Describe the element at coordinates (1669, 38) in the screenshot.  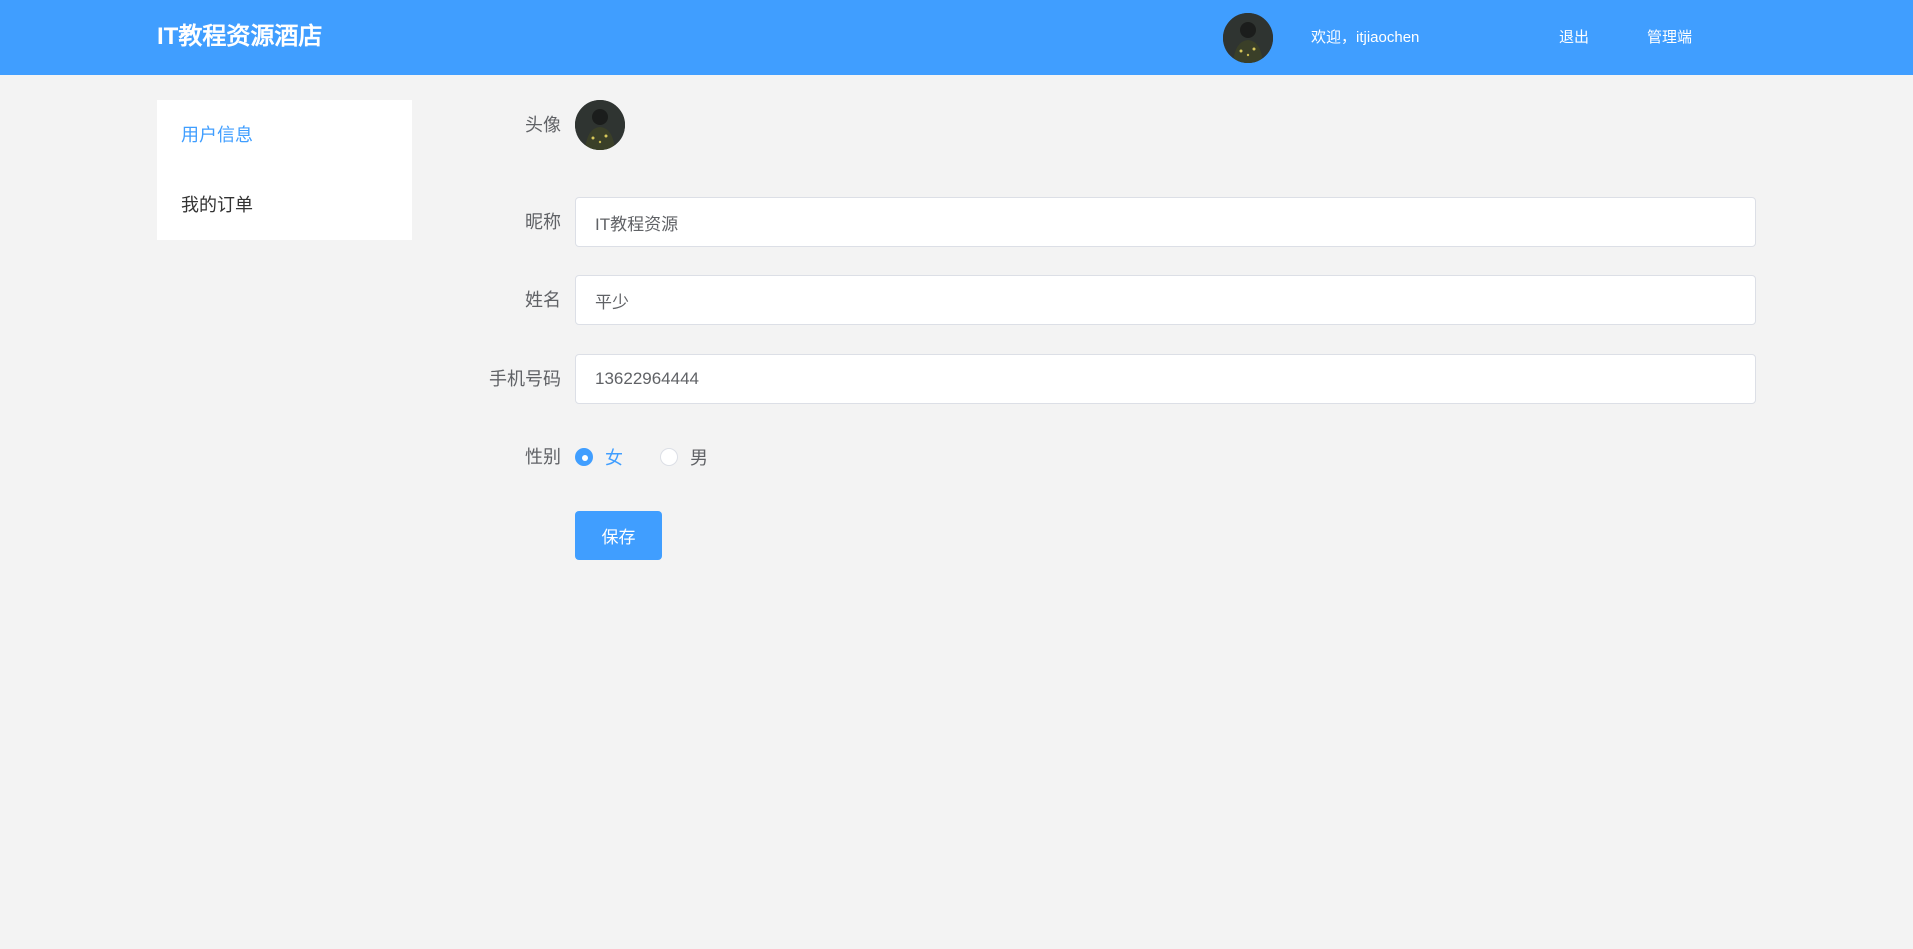
I see `admin-link: 管理端` at that location.